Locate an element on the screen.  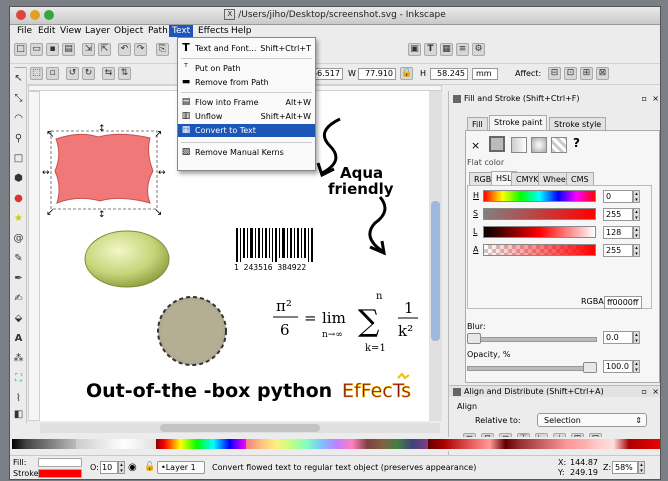
rotate-cw-icon: ↻ is located at coordinates (88, 73).